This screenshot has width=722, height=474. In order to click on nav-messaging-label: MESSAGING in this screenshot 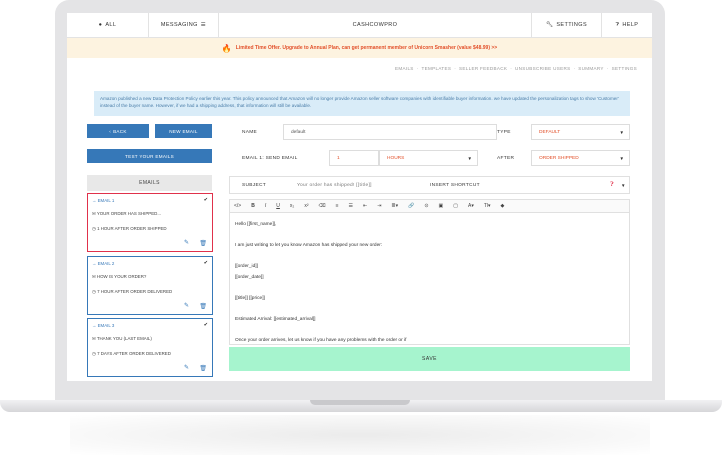, I will do `click(179, 25)`.